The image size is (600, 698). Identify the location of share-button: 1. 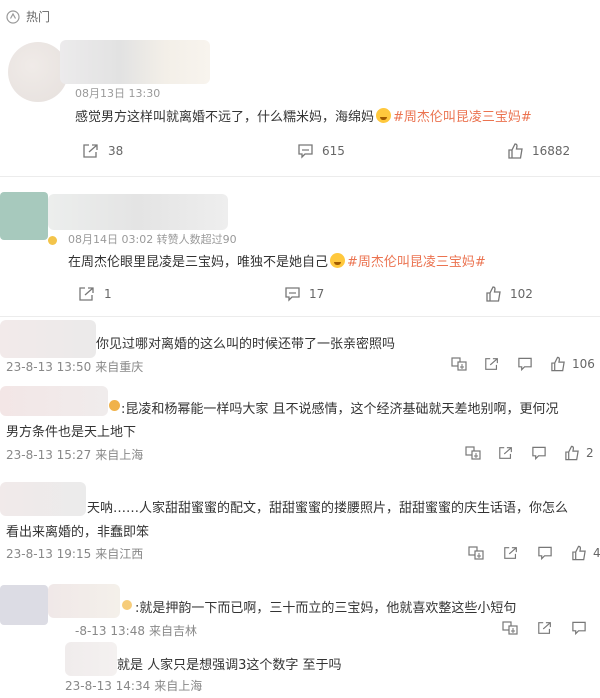
(95, 294).